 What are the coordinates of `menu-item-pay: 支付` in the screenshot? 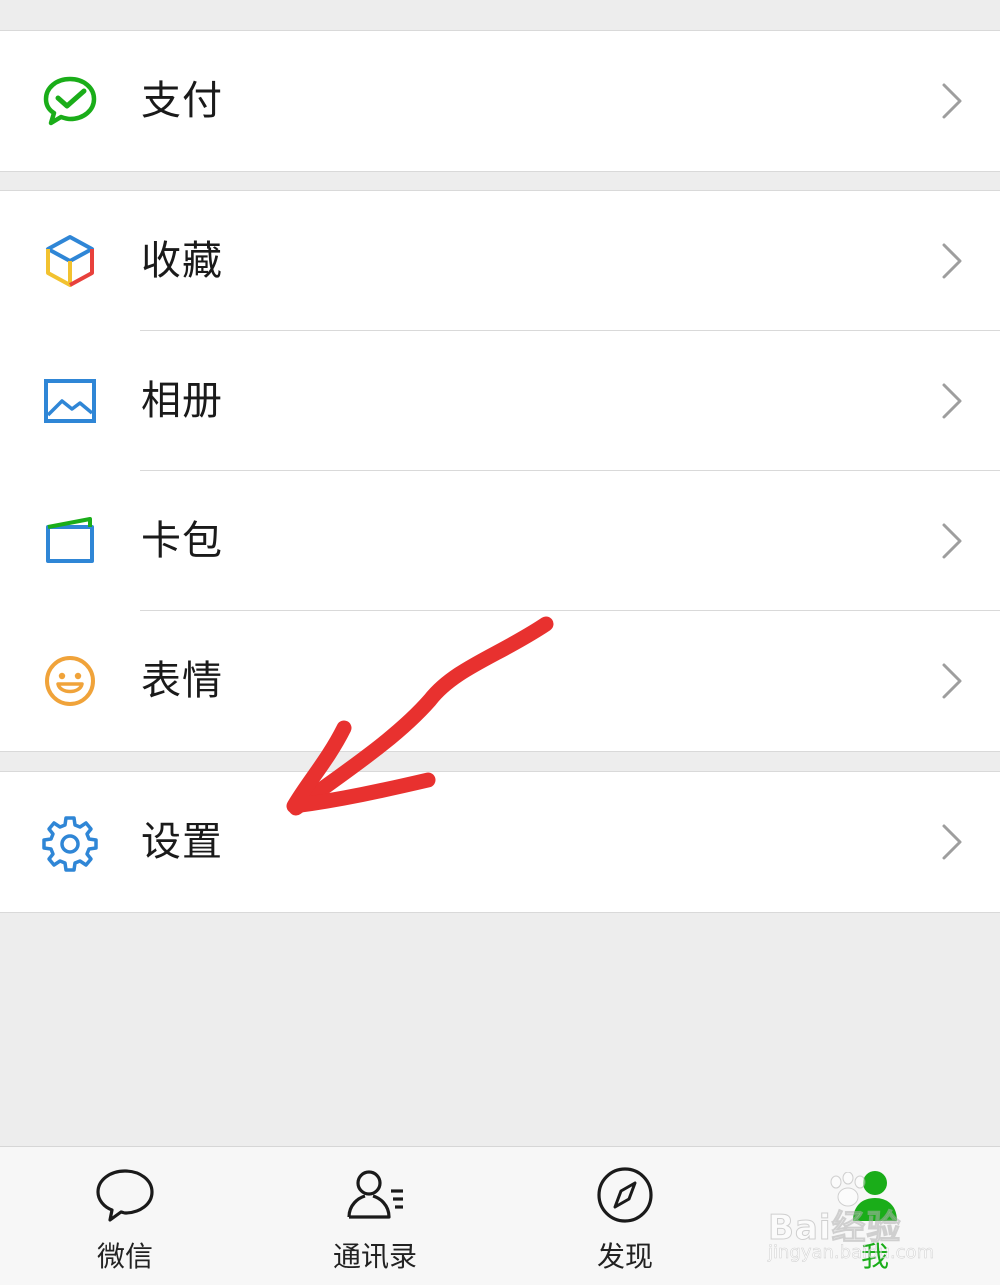 It's located at (500, 101).